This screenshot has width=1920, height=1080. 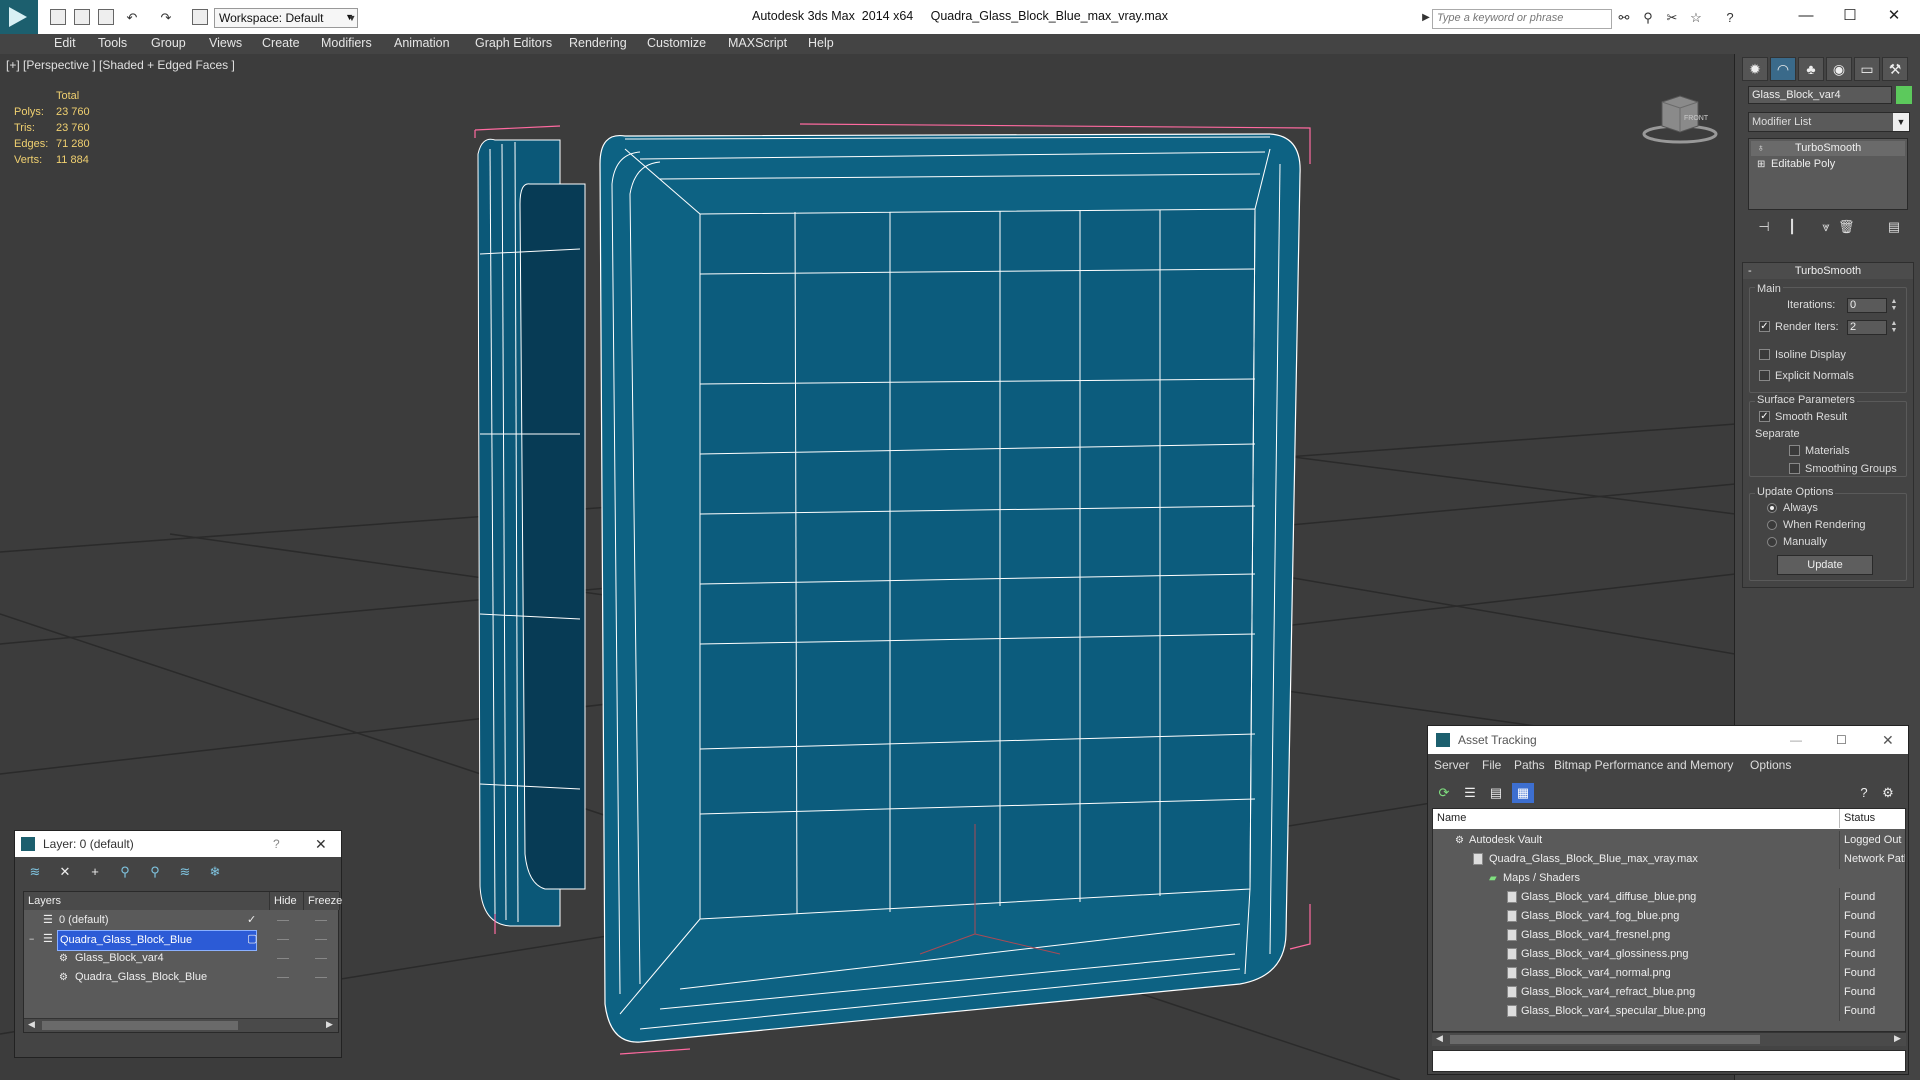 I want to click on col-hide: Hide, so click(x=287, y=901).